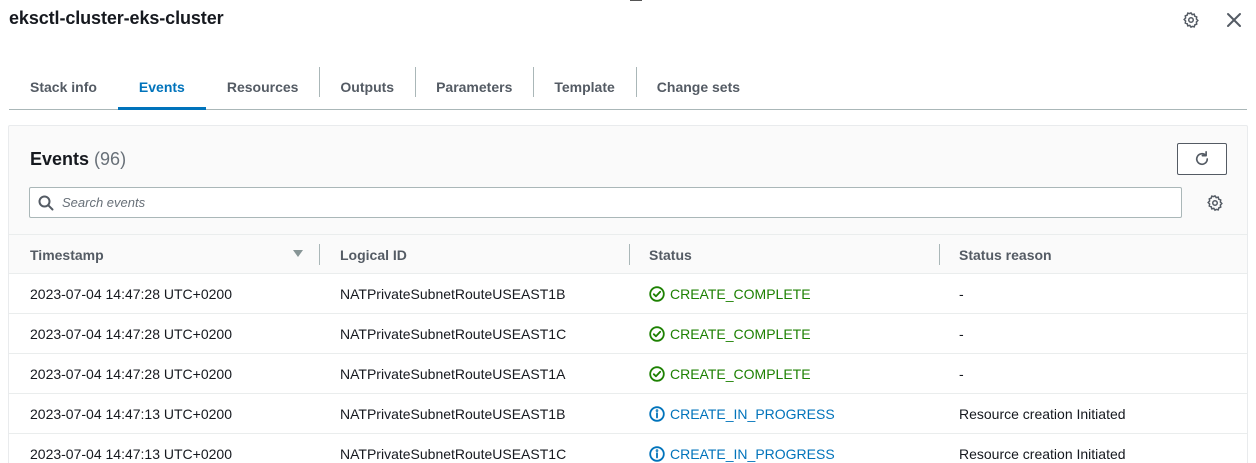  Describe the element at coordinates (161, 87) in the screenshot. I see `tab-events: Events` at that location.